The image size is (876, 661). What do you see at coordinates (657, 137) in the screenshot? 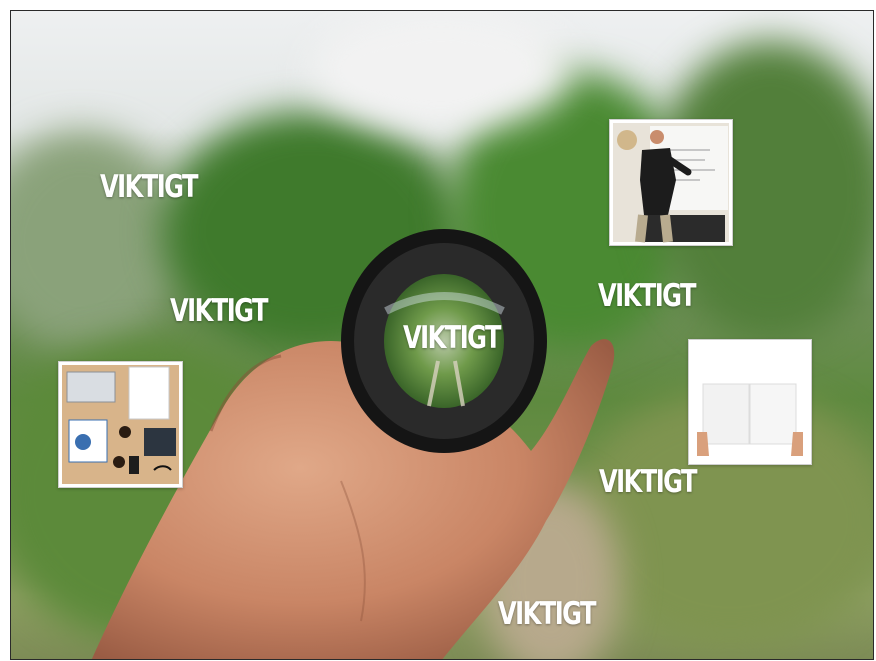
I see `head` at bounding box center [657, 137].